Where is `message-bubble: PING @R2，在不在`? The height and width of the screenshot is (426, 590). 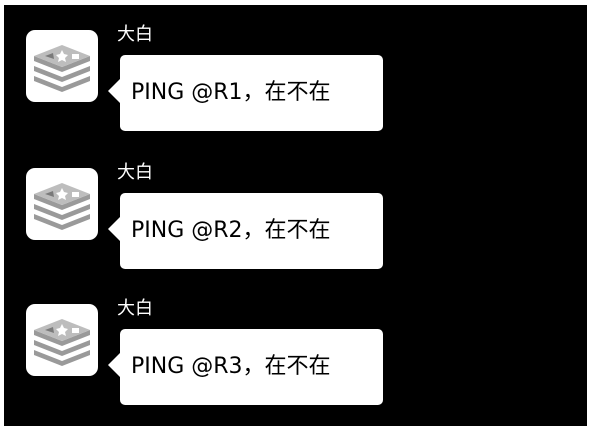 message-bubble: PING @R2，在不在 is located at coordinates (245, 231).